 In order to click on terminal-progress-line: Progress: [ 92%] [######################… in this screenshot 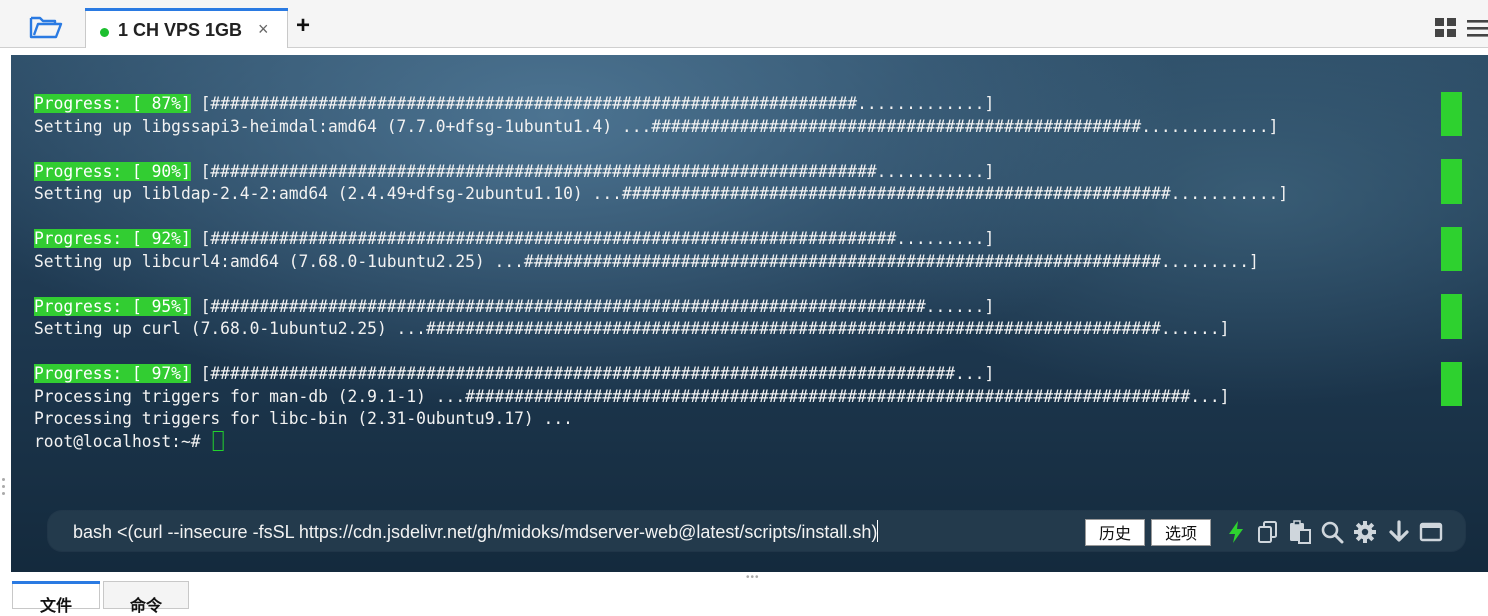, I will do `click(739, 239)`.